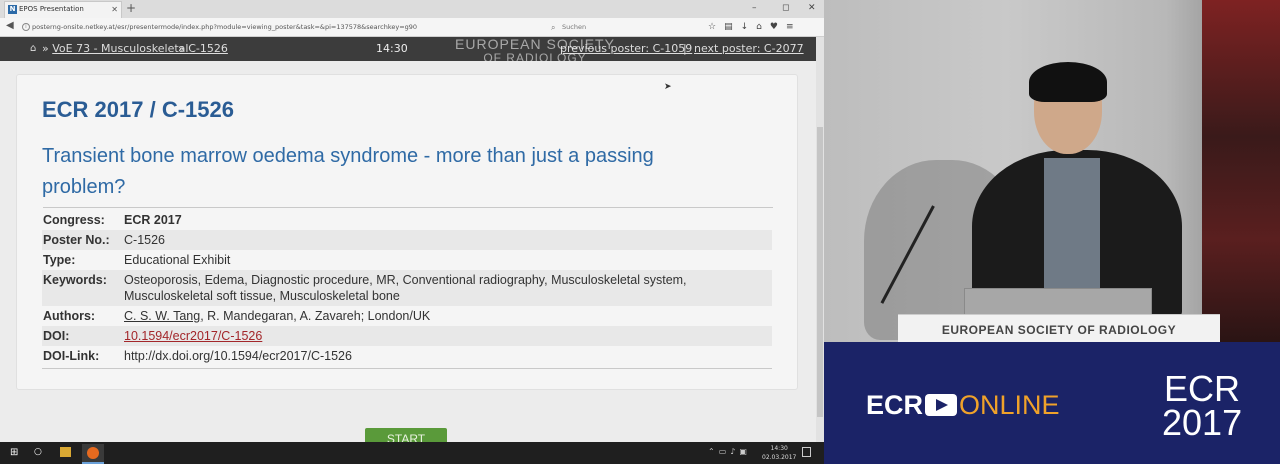 Image resolution: width=1280 pixels, height=464 pixels. Describe the element at coordinates (1072, 228) in the screenshot. I see `speaker-shirt` at that location.